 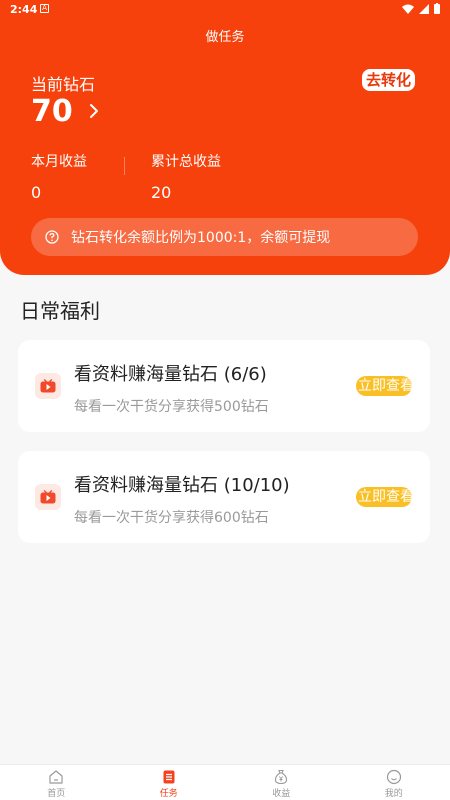 What do you see at coordinates (281, 777) in the screenshot?
I see `money-bag-icon` at bounding box center [281, 777].